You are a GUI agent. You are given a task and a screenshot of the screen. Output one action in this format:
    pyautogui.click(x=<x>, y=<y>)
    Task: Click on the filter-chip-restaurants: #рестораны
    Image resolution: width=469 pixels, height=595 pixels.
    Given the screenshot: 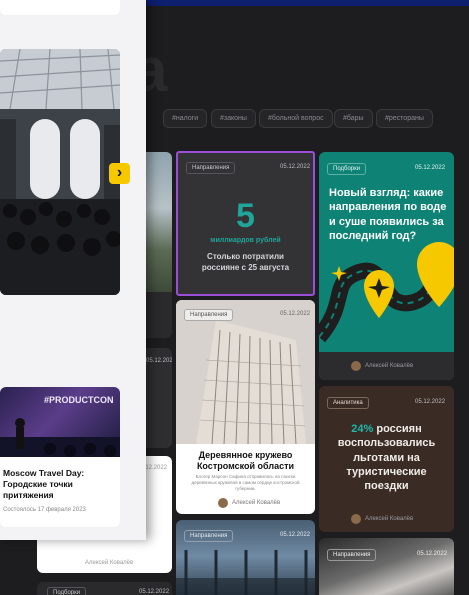 What is the action you would take?
    pyautogui.click(x=404, y=118)
    